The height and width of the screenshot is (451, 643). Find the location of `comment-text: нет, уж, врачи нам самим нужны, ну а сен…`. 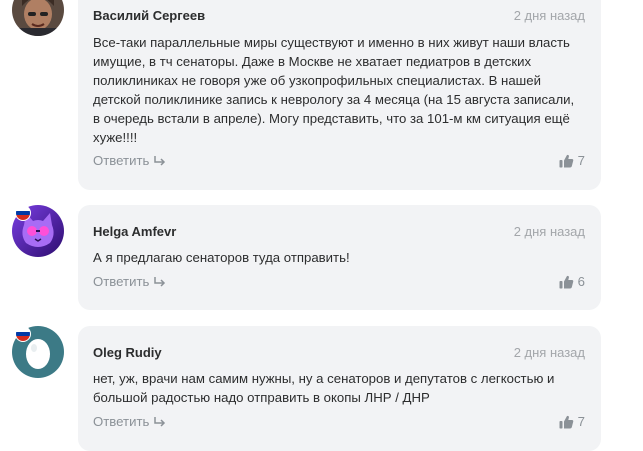

comment-text: нет, уж, врачи нам самим нужны, ну а сен… is located at coordinates (324, 388).